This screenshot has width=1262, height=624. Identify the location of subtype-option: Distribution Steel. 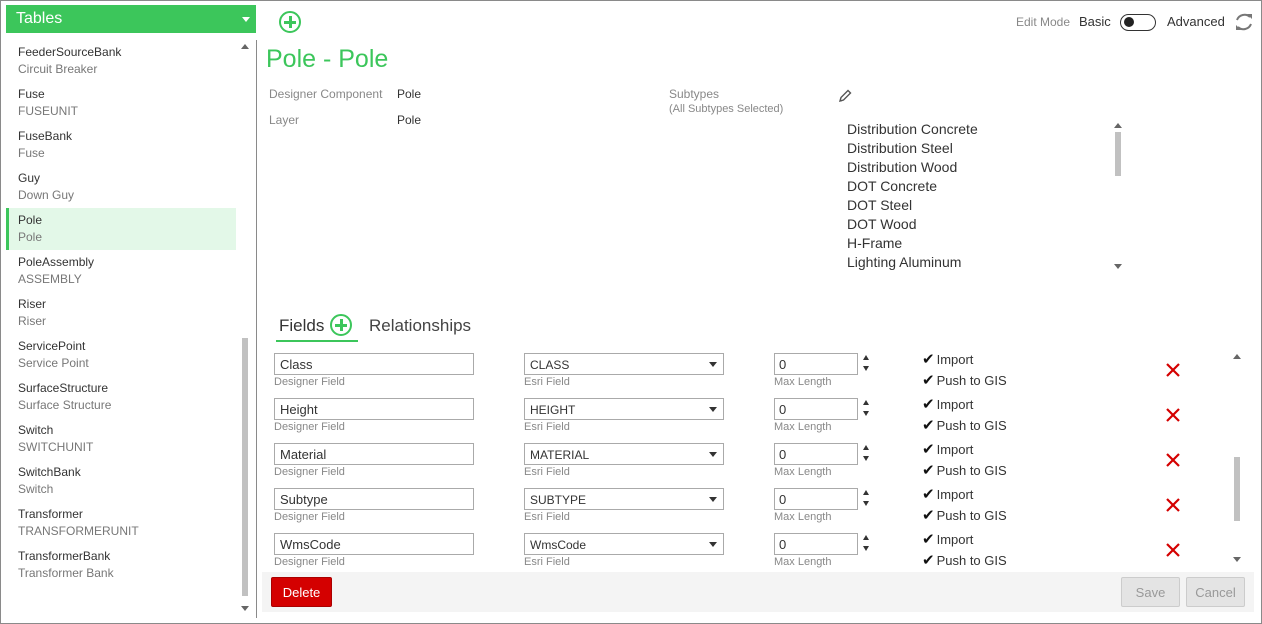
(986, 148).